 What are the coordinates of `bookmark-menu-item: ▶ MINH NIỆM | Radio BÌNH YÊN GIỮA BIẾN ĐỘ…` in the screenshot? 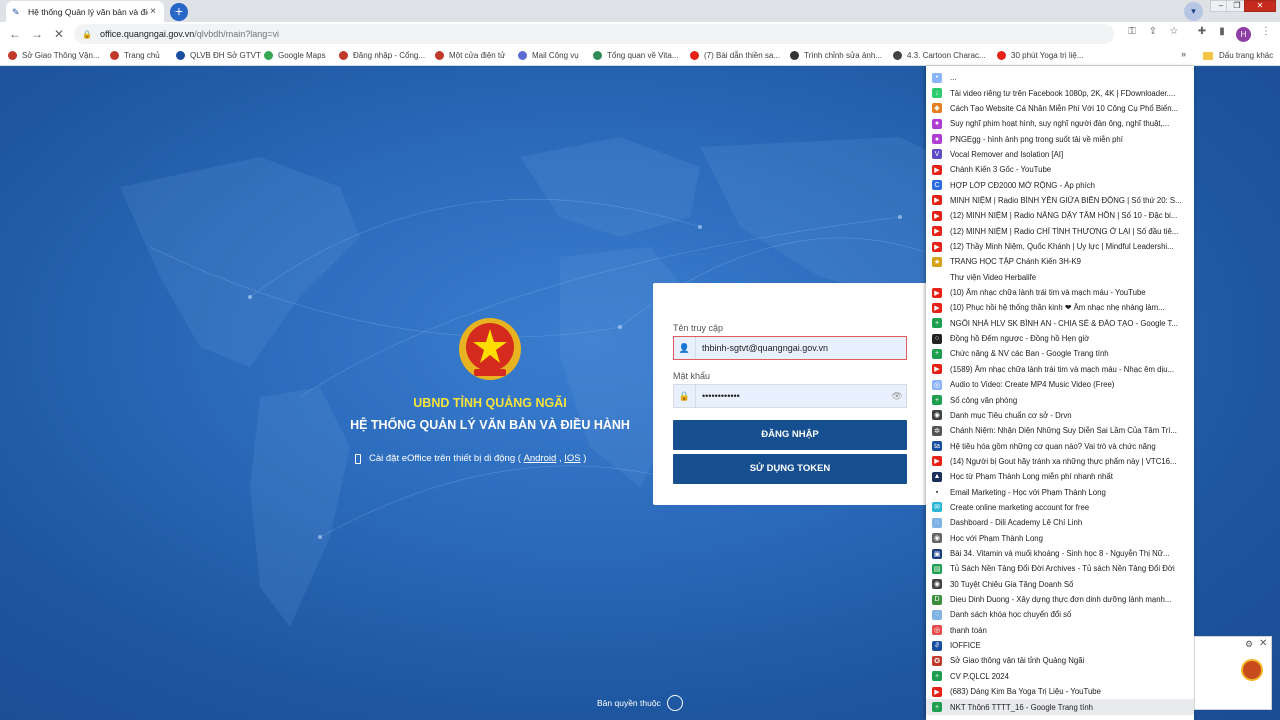 It's located at (1060, 200).